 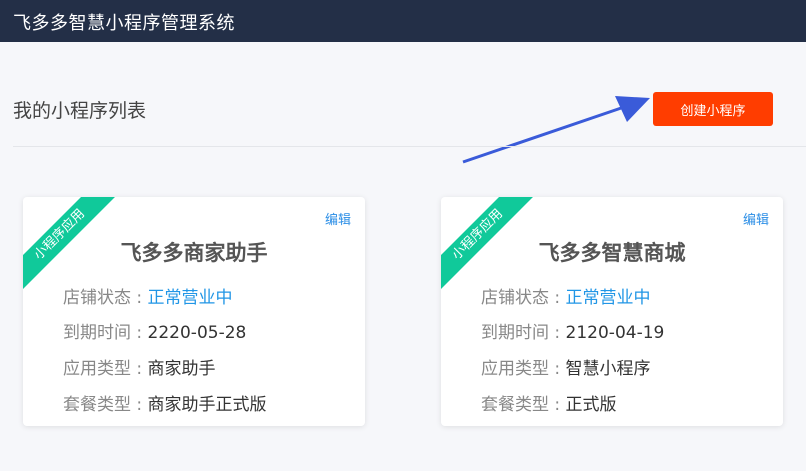 I want to click on app-type-value: 商家助手, so click(x=181, y=369).